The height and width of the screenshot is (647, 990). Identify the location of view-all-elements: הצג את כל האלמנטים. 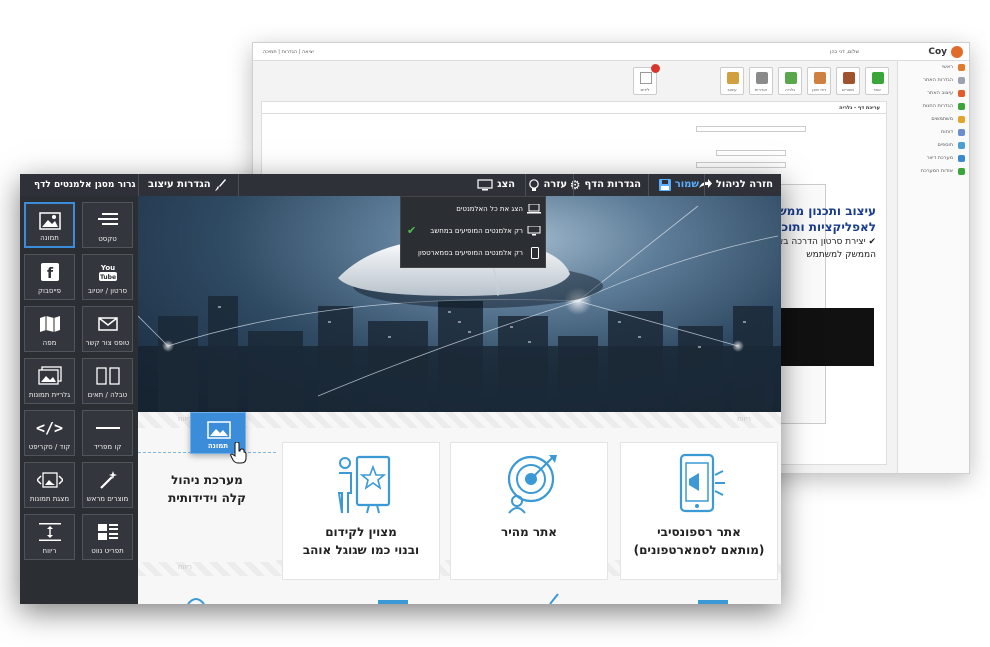
(489, 209).